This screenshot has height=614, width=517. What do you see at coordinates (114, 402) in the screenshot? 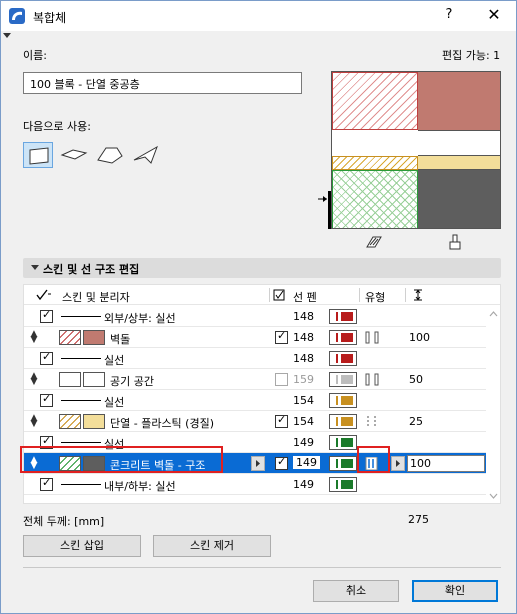
I see `line-name: 실선` at bounding box center [114, 402].